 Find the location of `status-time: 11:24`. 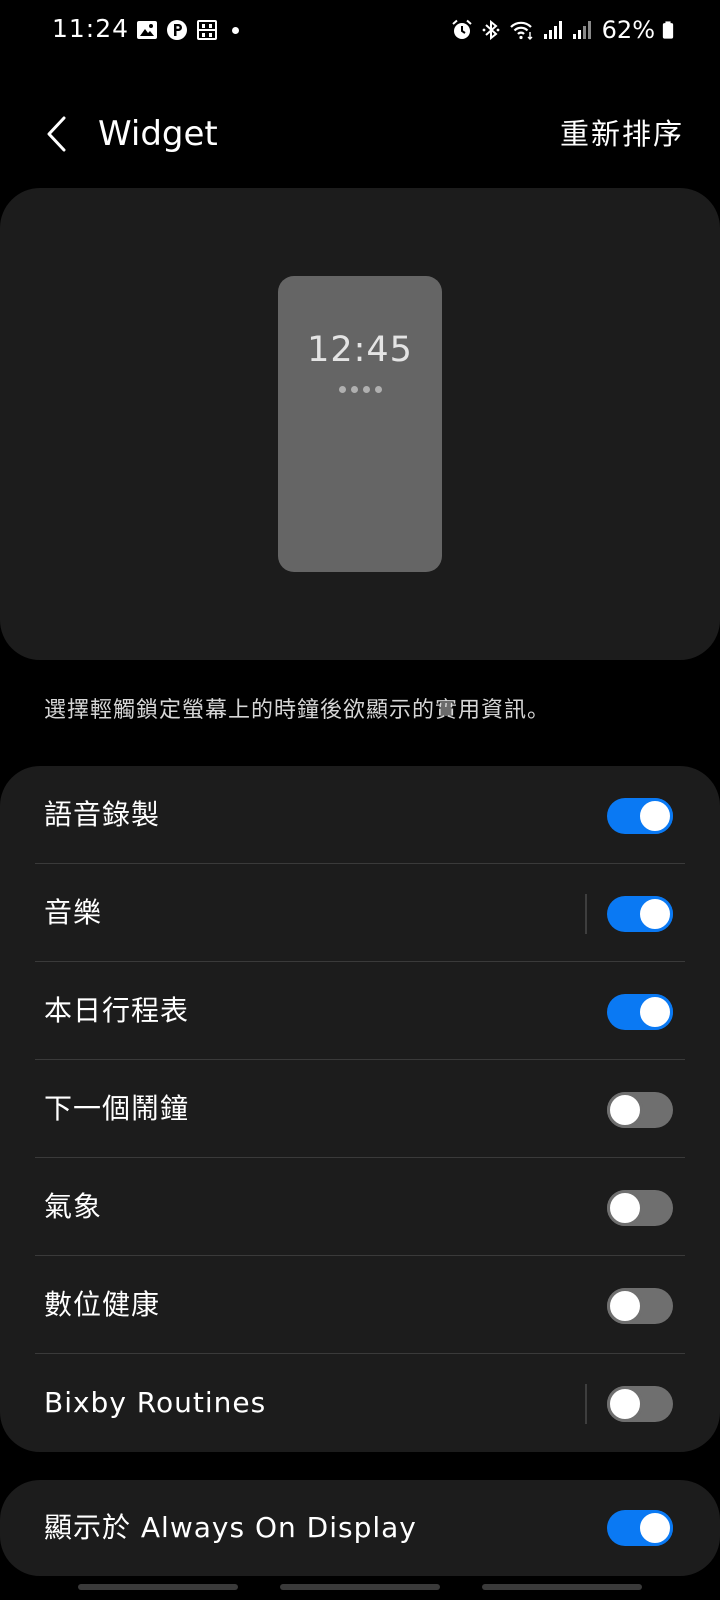

status-time: 11:24 is located at coordinates (91, 28).